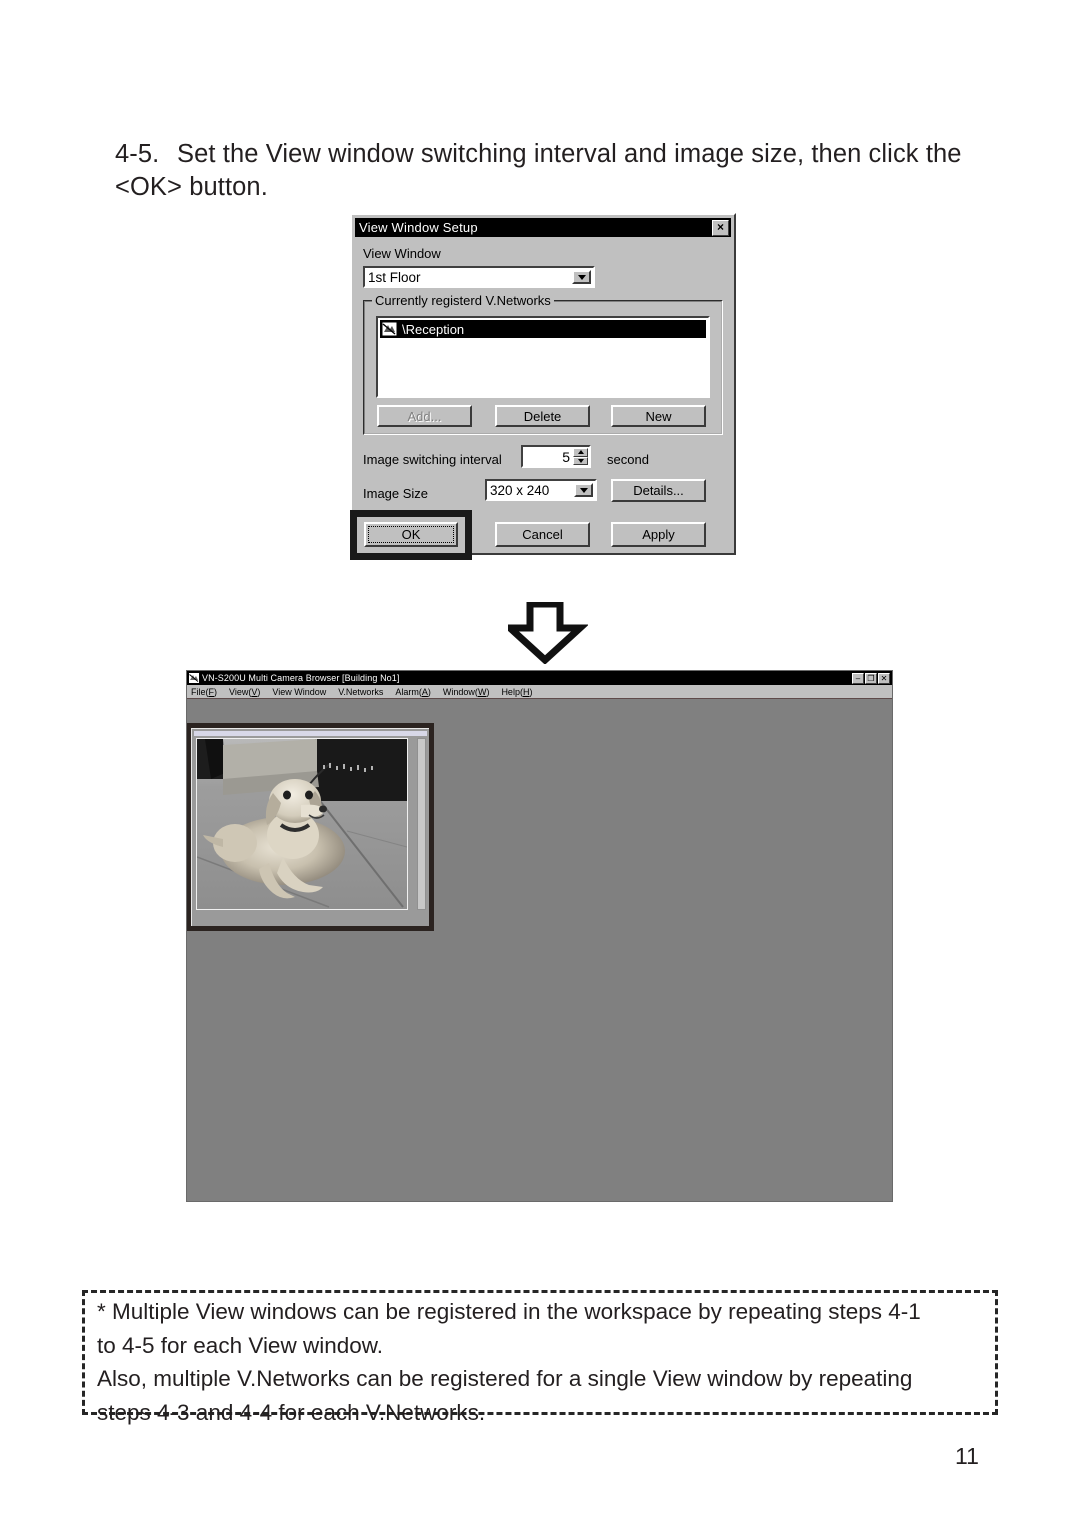  I want to click on restore-icon: ❐, so click(871, 678).